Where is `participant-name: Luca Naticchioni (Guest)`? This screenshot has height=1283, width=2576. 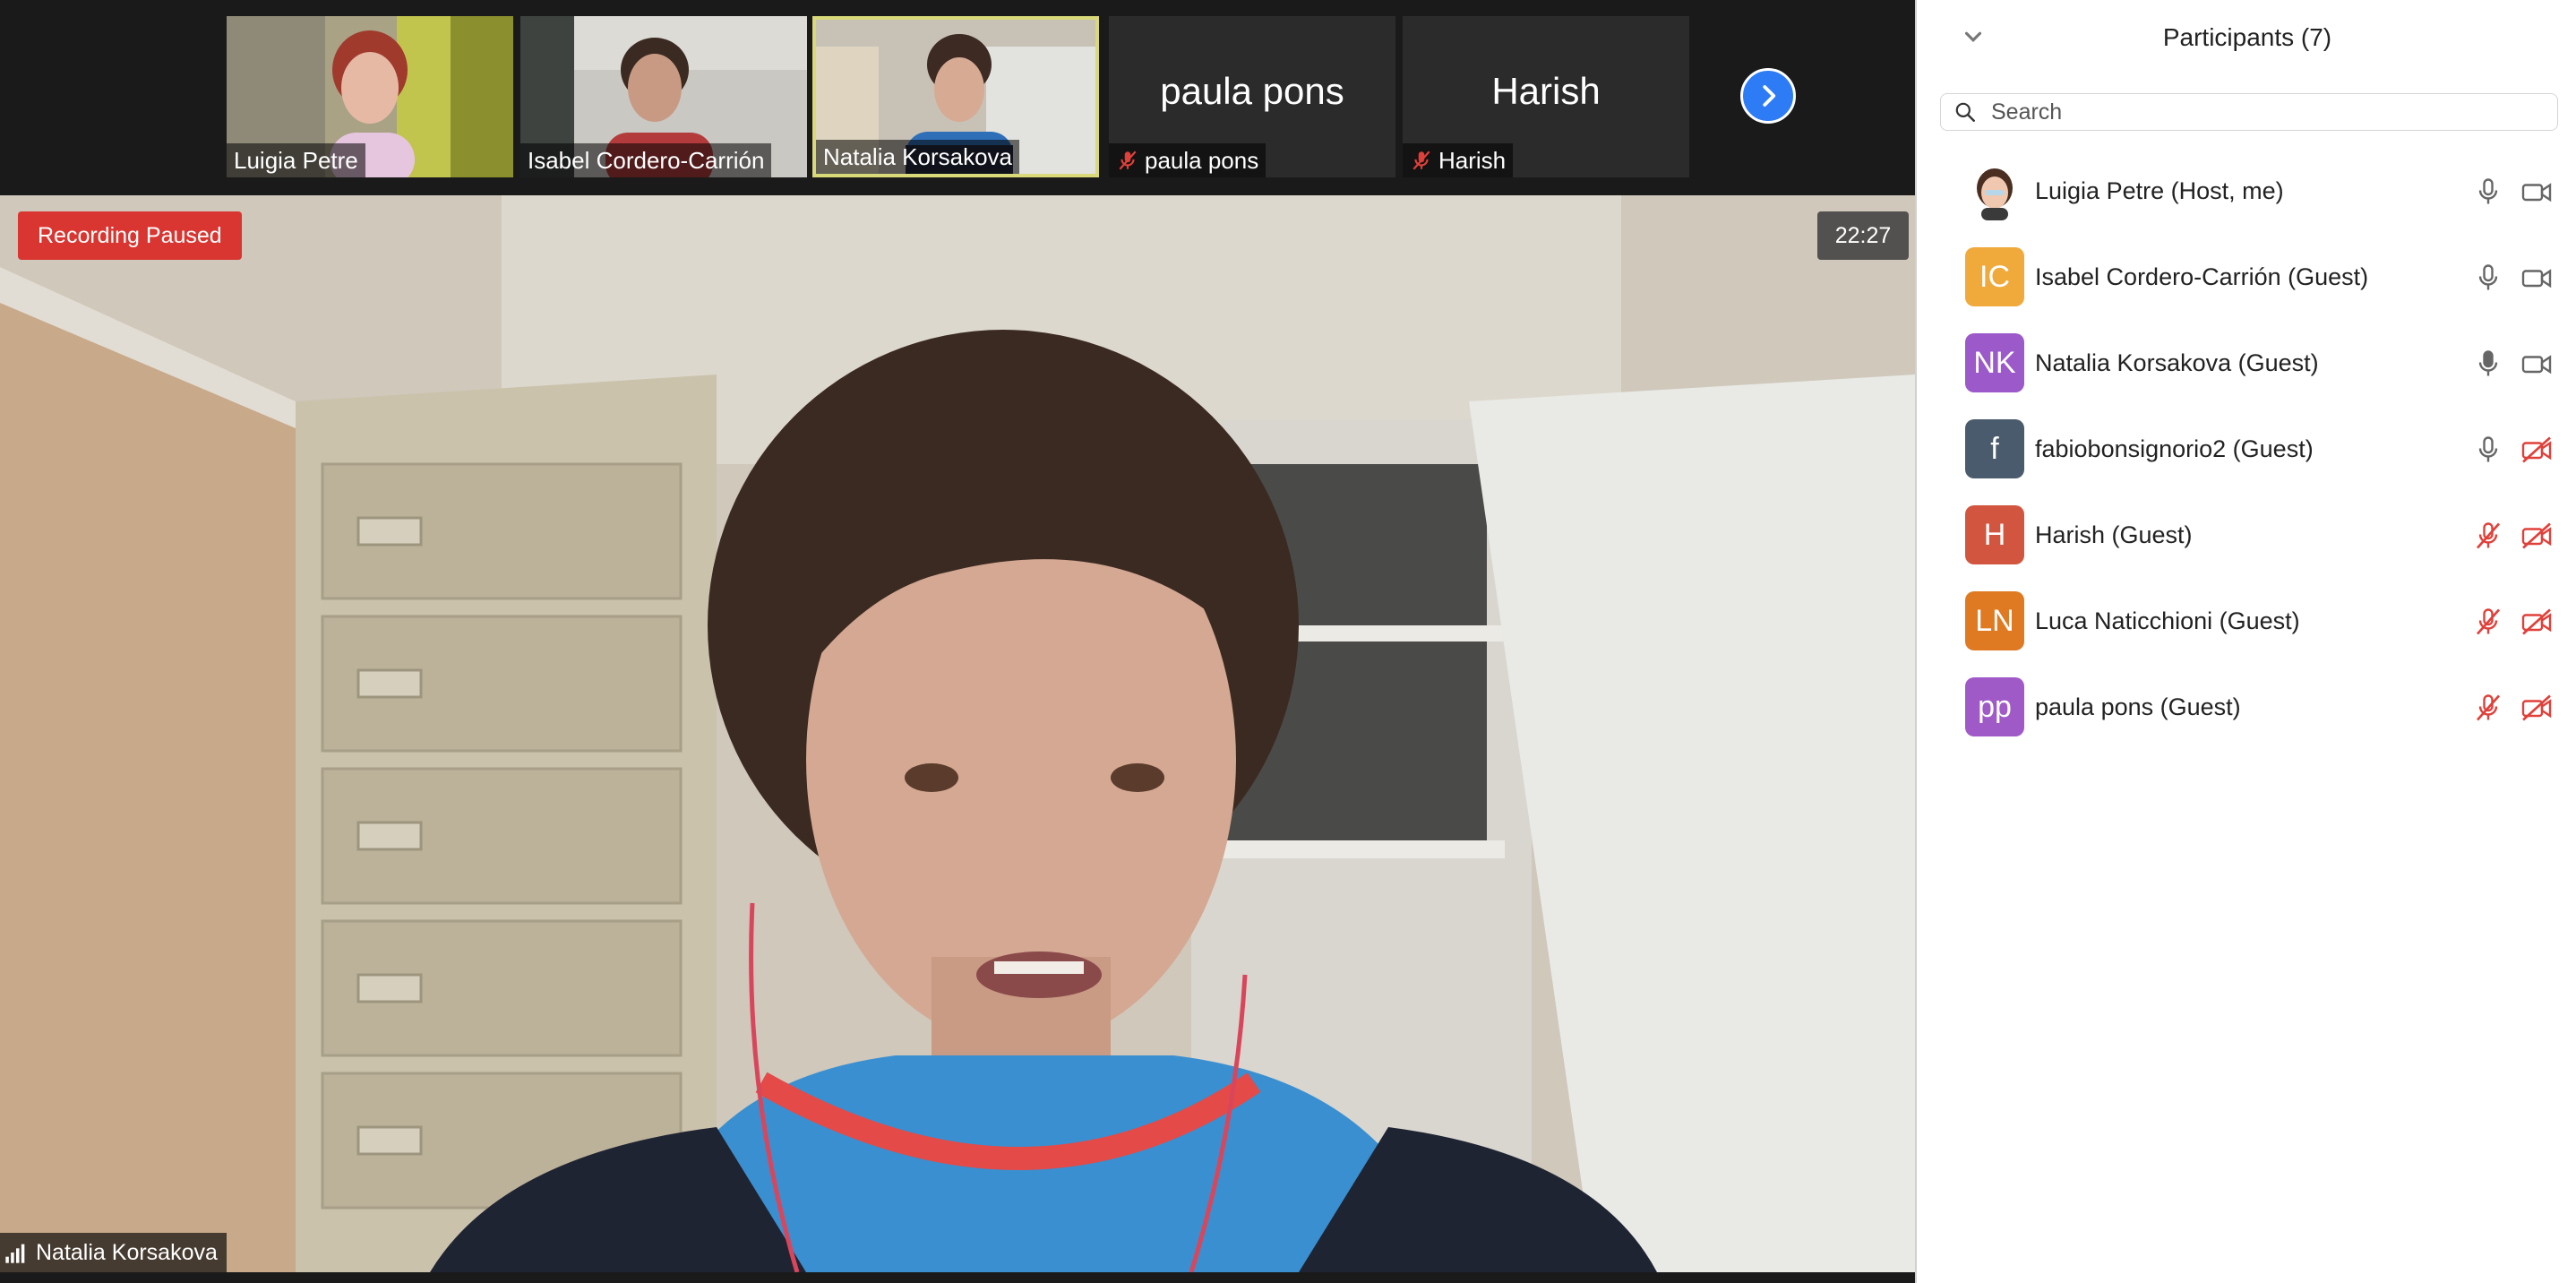
participant-name: Luca Naticchioni (Guest) is located at coordinates (2167, 620).